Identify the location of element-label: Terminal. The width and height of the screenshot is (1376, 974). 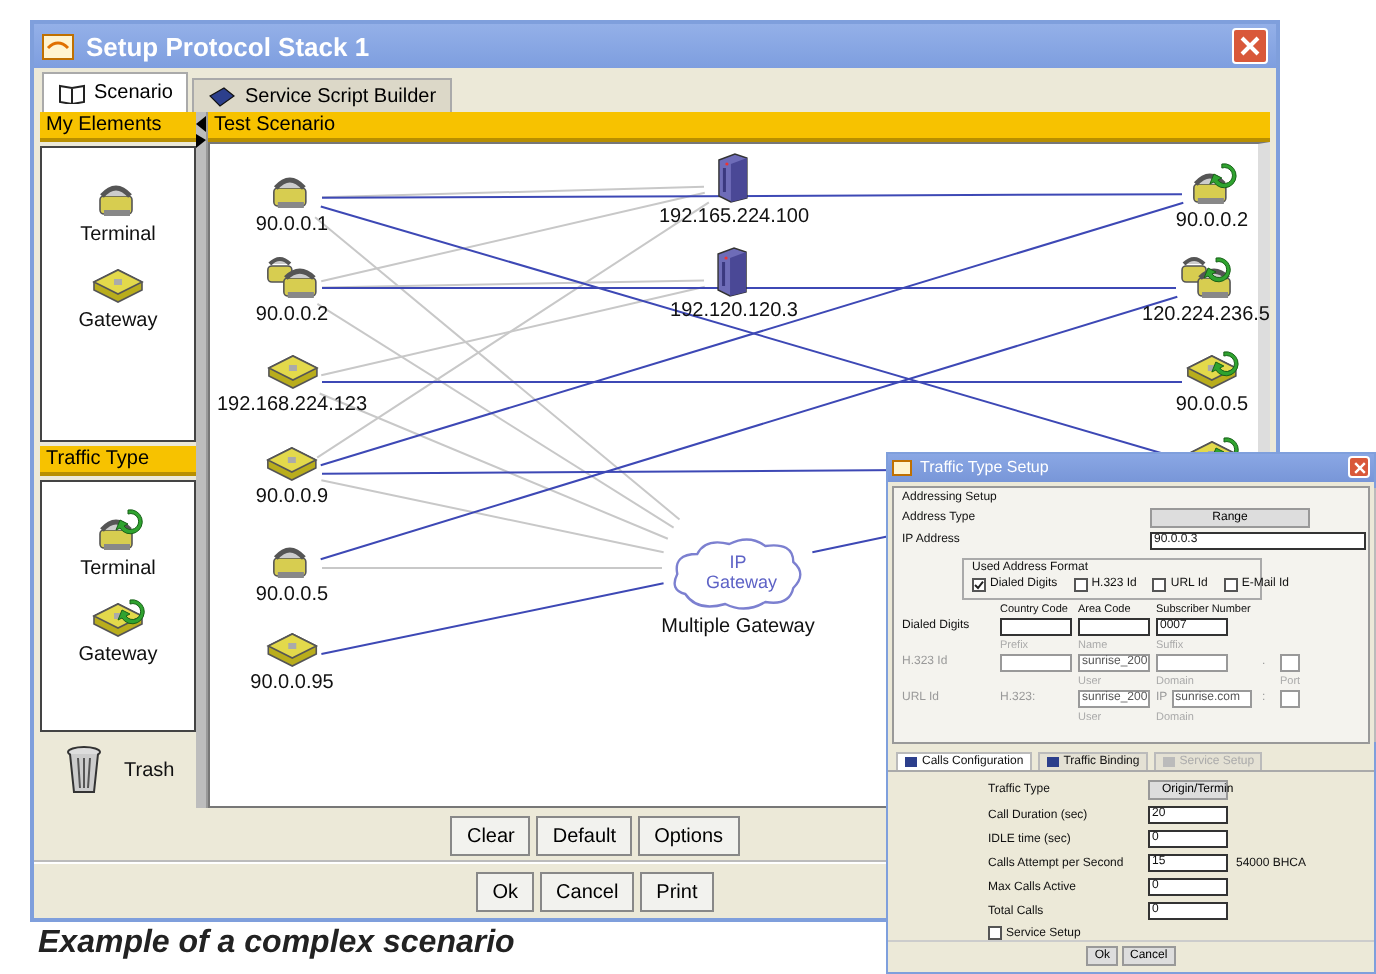
(118, 235).